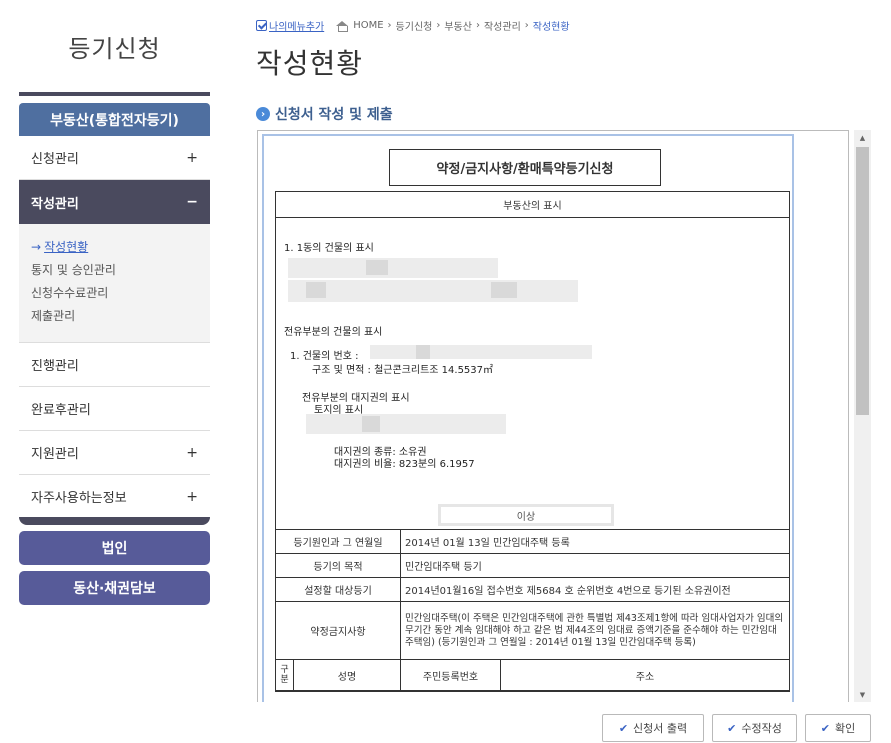 This screenshot has width=891, height=743. I want to click on confirm-button: ✔ 확인, so click(838, 728).